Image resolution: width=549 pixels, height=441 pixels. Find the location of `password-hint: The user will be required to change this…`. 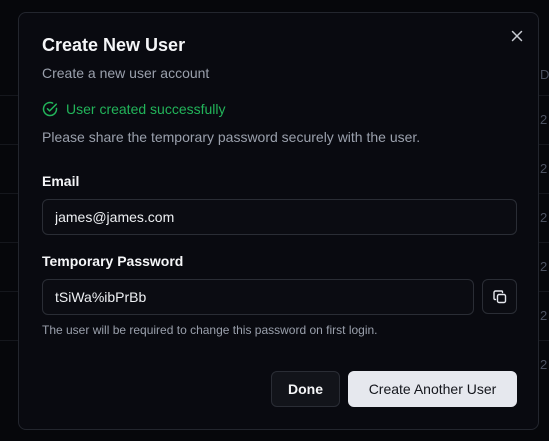

password-hint: The user will be required to change this… is located at coordinates (210, 330).